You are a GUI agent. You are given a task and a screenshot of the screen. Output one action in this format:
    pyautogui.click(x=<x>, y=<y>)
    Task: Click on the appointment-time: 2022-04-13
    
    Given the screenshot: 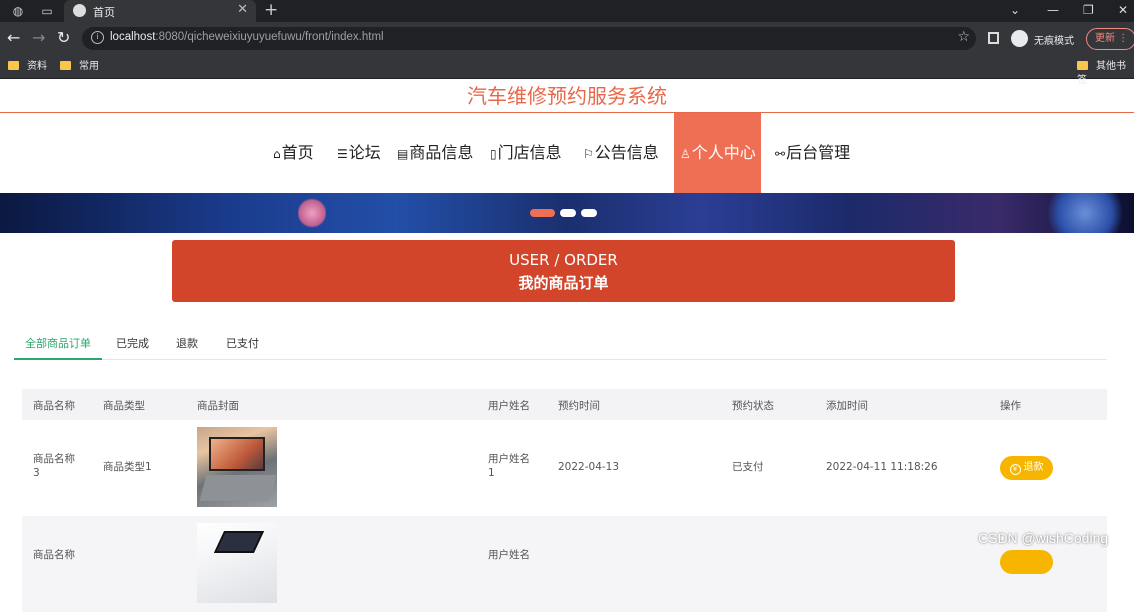 What is the action you would take?
    pyautogui.click(x=589, y=467)
    